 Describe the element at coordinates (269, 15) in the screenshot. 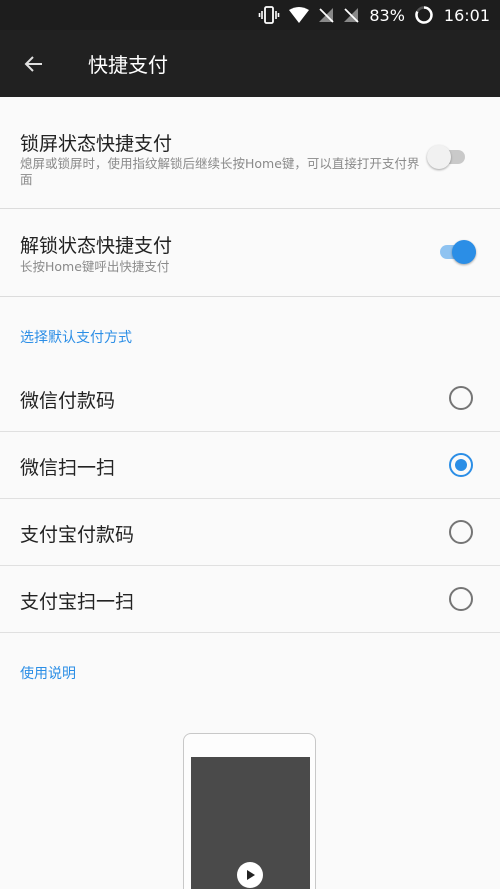

I see `vibrate-icon` at that location.